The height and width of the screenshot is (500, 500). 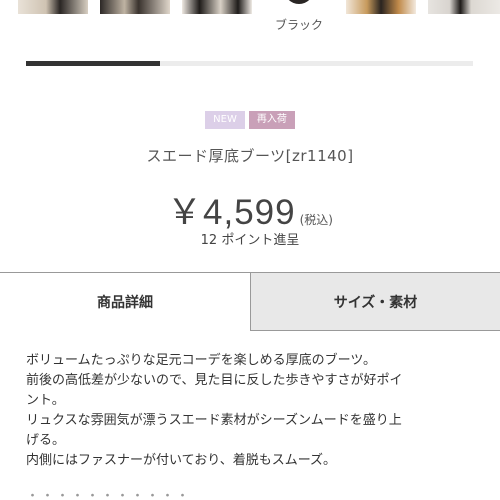 I want to click on description-line: 内側にはファスナーが付いており、着脱もスムーズ。, so click(x=181, y=460).